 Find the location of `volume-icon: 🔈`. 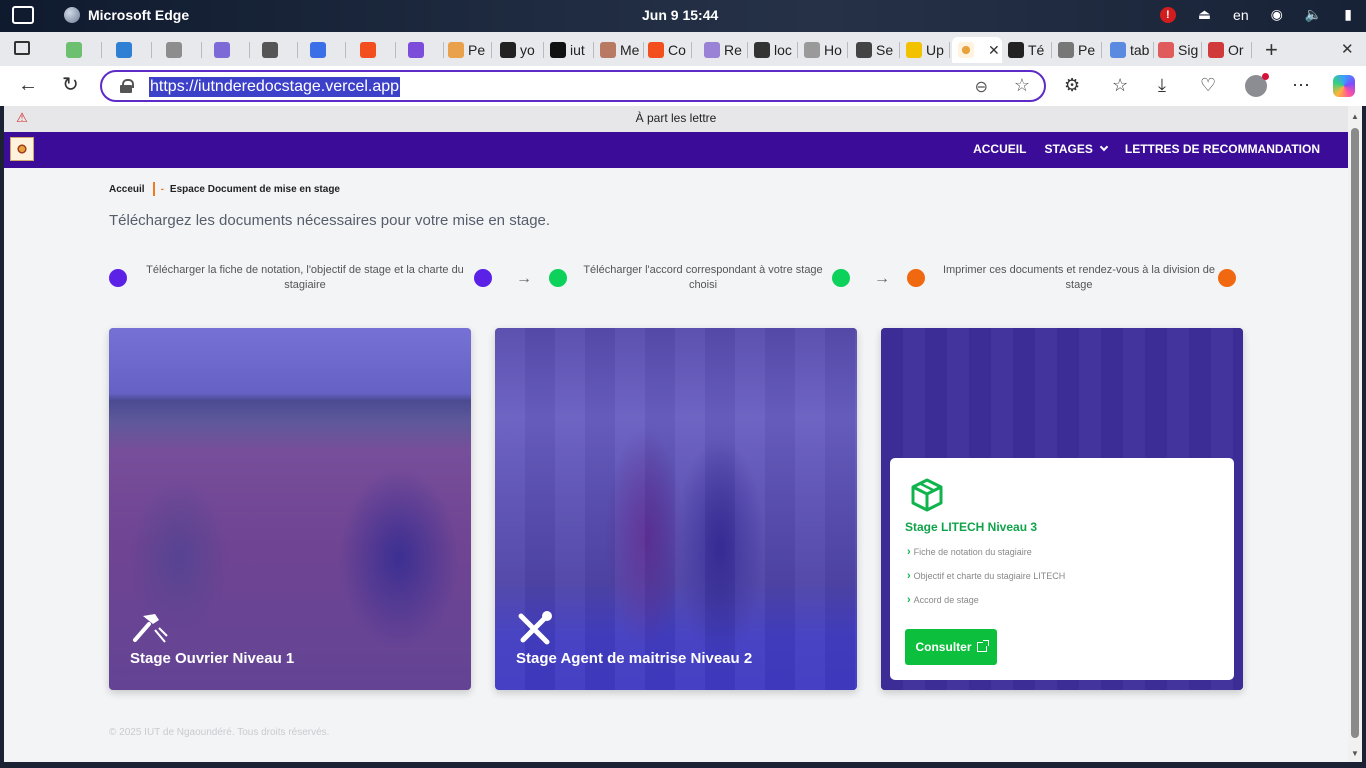

volume-icon: 🔈 is located at coordinates (1313, 14).